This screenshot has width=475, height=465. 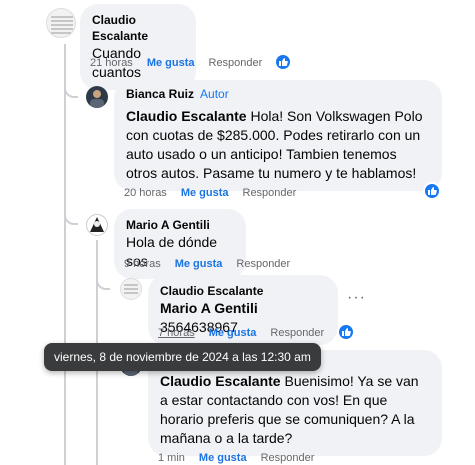 What do you see at coordinates (65, 254) in the screenshot?
I see `thread-line-main` at bounding box center [65, 254].